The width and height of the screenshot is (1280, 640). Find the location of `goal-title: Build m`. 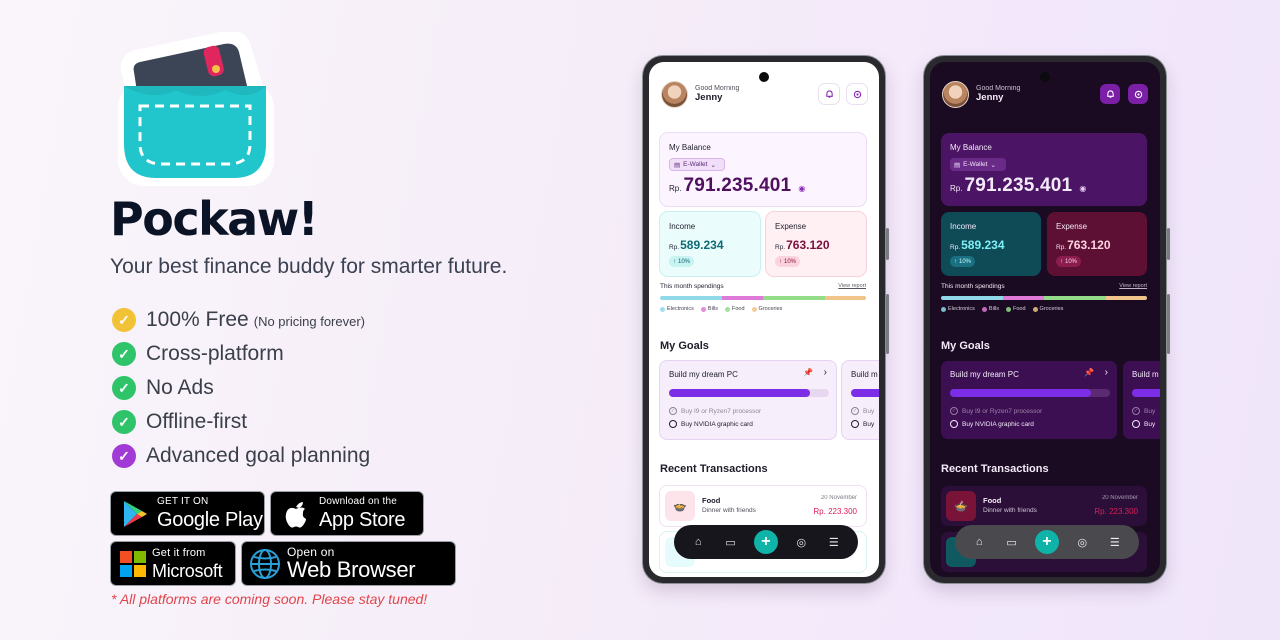

goal-title: Build m is located at coordinates (1145, 374).